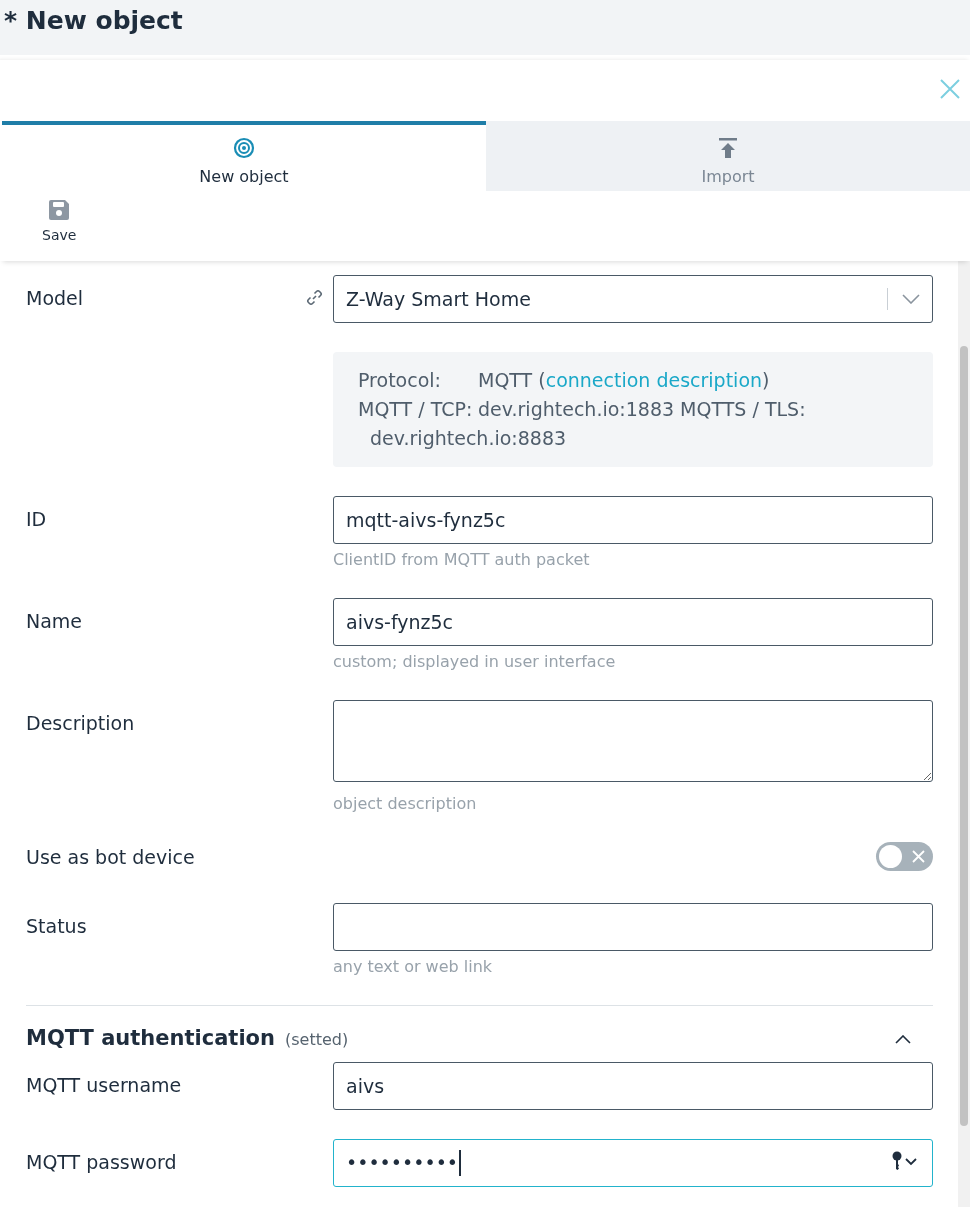 The height and width of the screenshot is (1214, 970). What do you see at coordinates (474, 661) in the screenshot?
I see `field-hint: custom; displayed in user interface` at bounding box center [474, 661].